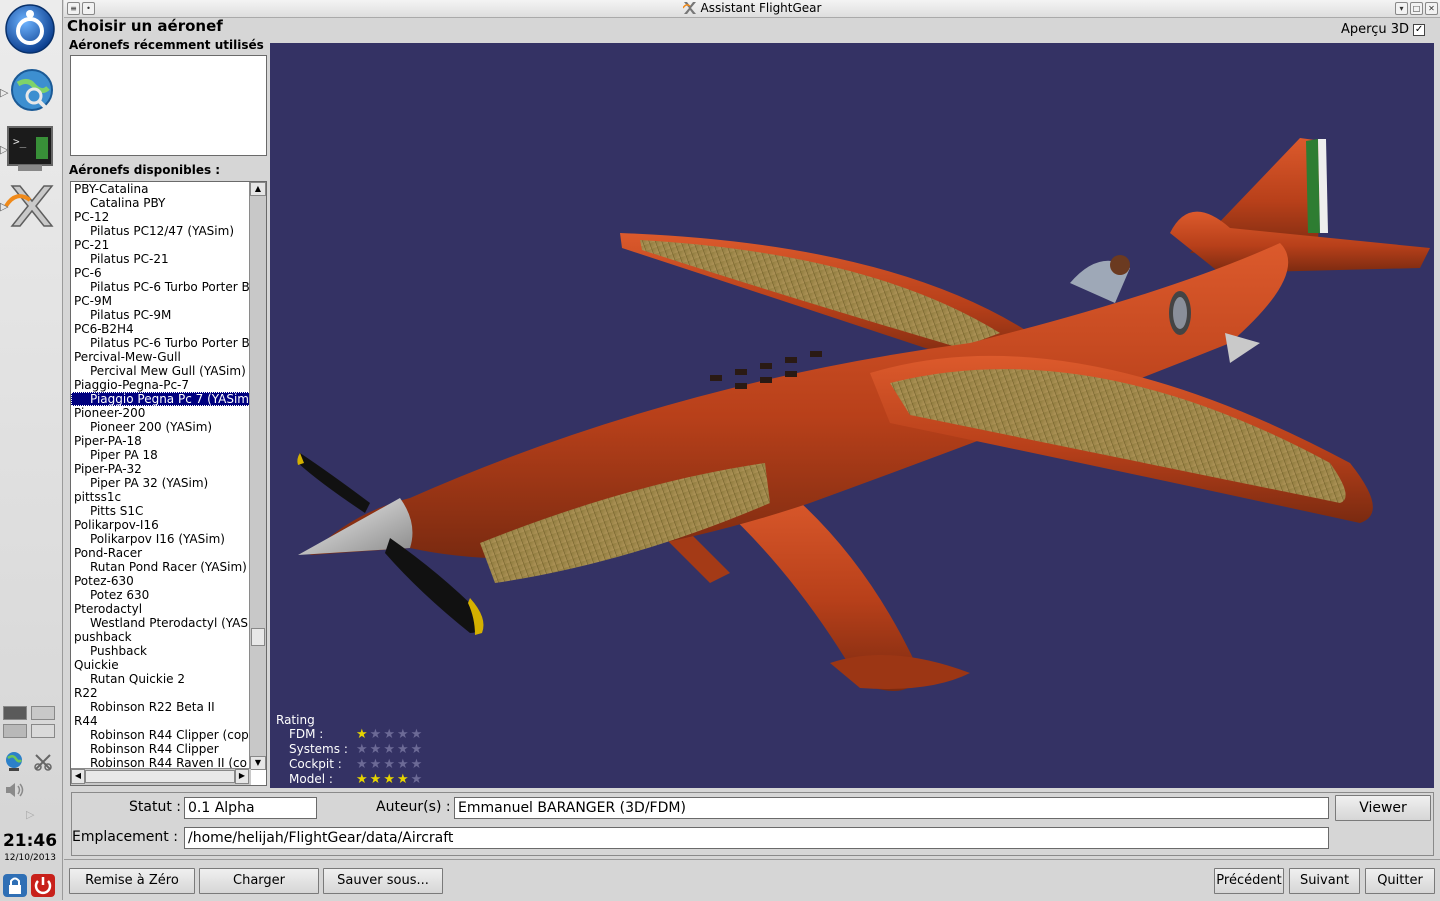  What do you see at coordinates (161, 525) in the screenshot?
I see `aircraft-group-item: Polikarpov-I16` at bounding box center [161, 525].